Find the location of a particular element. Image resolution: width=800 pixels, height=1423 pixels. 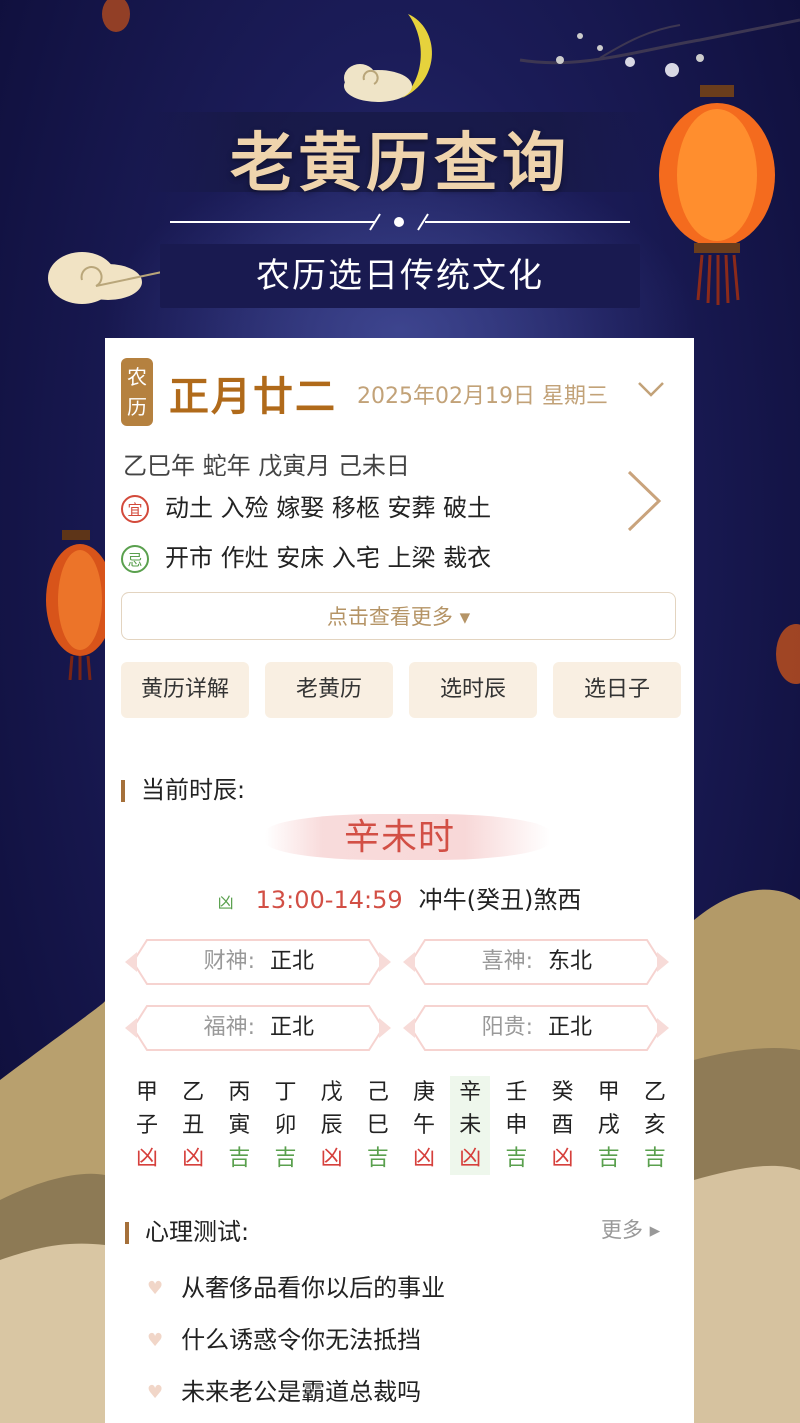

test-title: 未来老公是霸道总裁吗 is located at coordinates (301, 1392).